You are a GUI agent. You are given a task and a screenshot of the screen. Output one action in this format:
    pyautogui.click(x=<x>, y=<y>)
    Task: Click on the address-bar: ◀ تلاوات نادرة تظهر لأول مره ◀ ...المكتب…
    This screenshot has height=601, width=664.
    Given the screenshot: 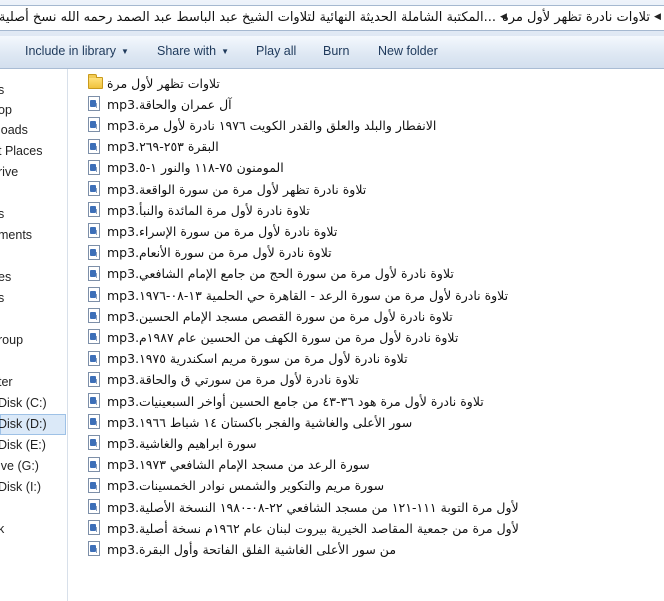 What is the action you would take?
    pyautogui.click(x=332, y=18)
    